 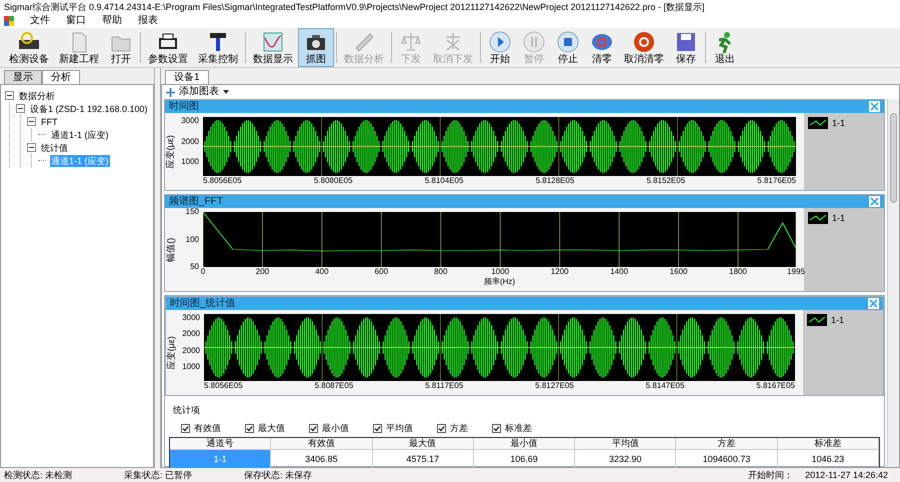 I want to click on toolbar-button: 参数设置, so click(x=168, y=47).